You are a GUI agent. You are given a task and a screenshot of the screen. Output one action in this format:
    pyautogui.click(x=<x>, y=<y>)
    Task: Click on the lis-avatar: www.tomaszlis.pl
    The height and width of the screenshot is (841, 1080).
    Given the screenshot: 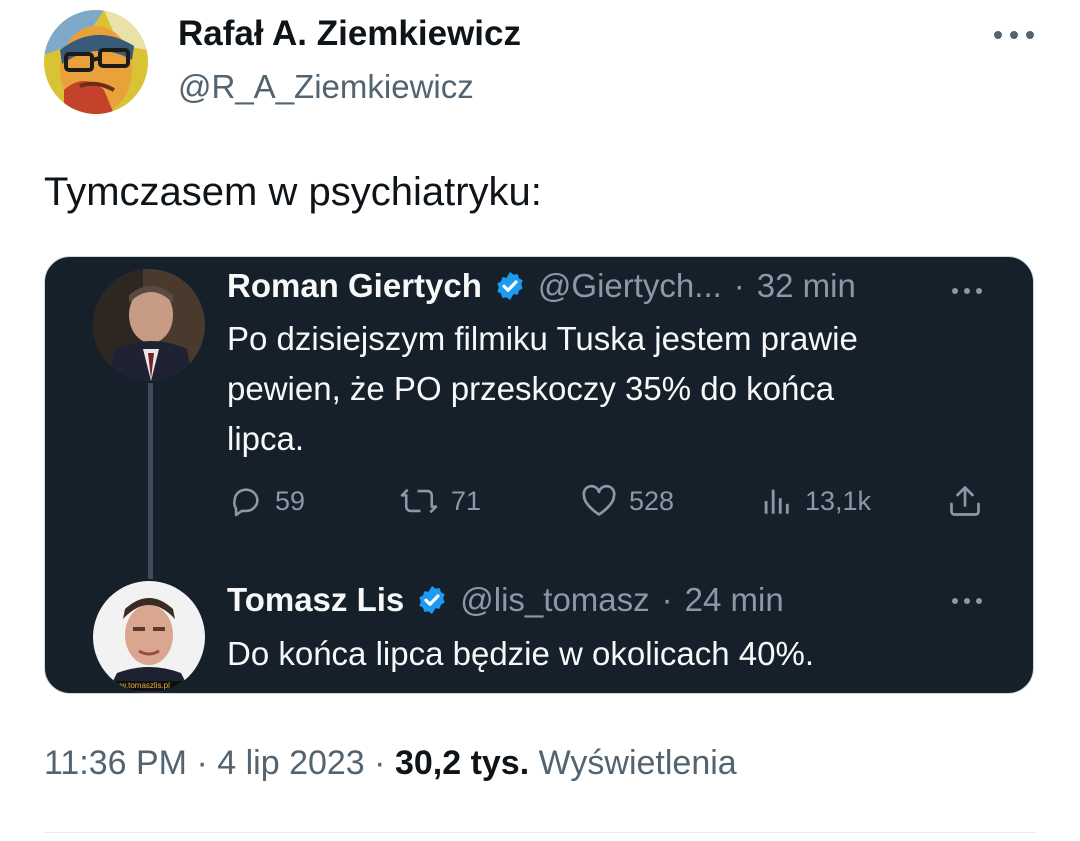 What is the action you would take?
    pyautogui.click(x=149, y=637)
    